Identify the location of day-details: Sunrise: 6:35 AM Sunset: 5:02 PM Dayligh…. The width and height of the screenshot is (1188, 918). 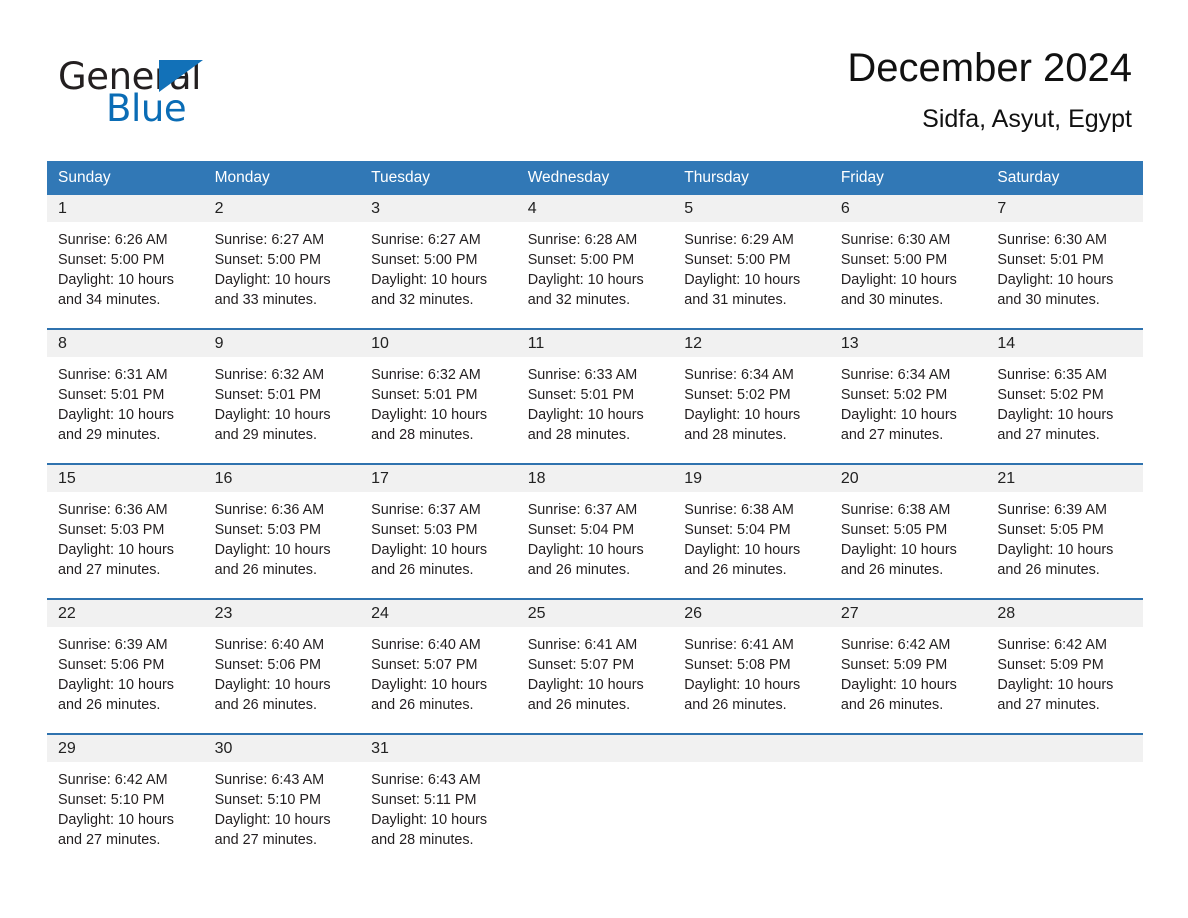
(1055, 404).